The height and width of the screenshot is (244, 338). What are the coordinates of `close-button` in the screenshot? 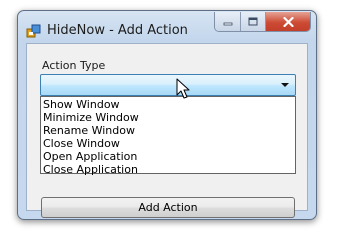 It's located at (288, 21).